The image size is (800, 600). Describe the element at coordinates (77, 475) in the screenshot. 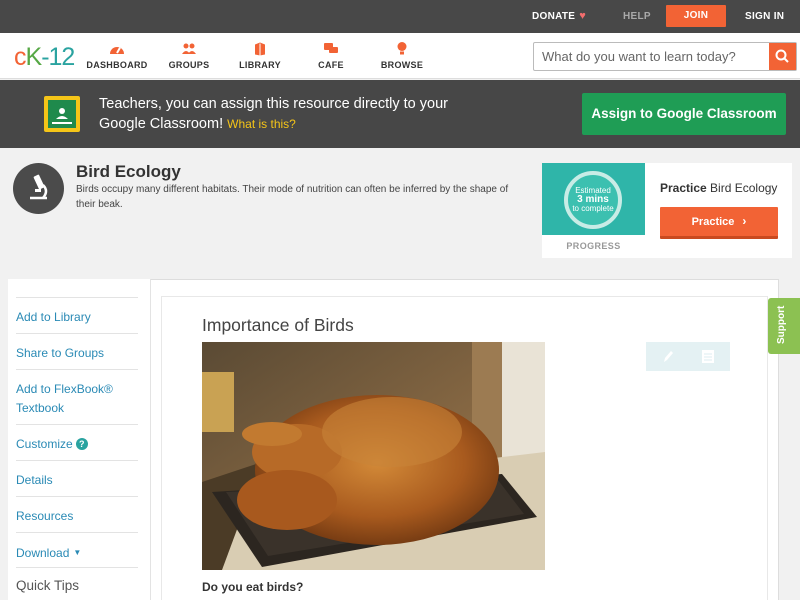

I see `details-link: Details` at that location.